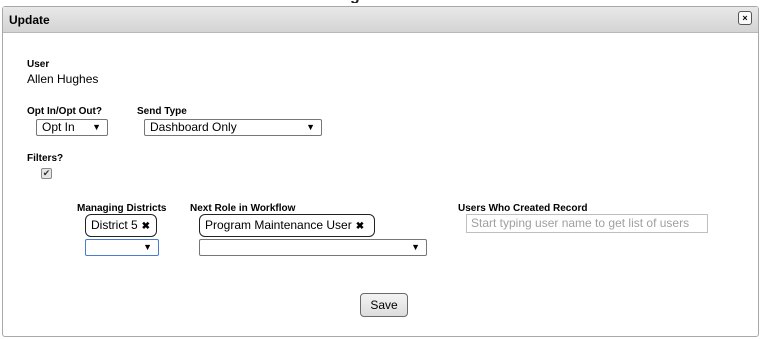 The image size is (763, 339). I want to click on managing-districts-label: Managing Districts, so click(122, 208).